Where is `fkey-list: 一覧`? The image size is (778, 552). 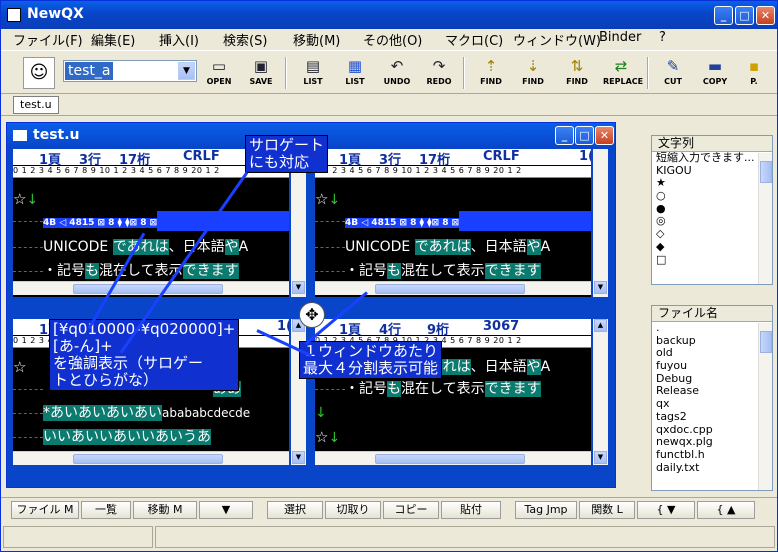 fkey-list: 一覧 is located at coordinates (106, 510).